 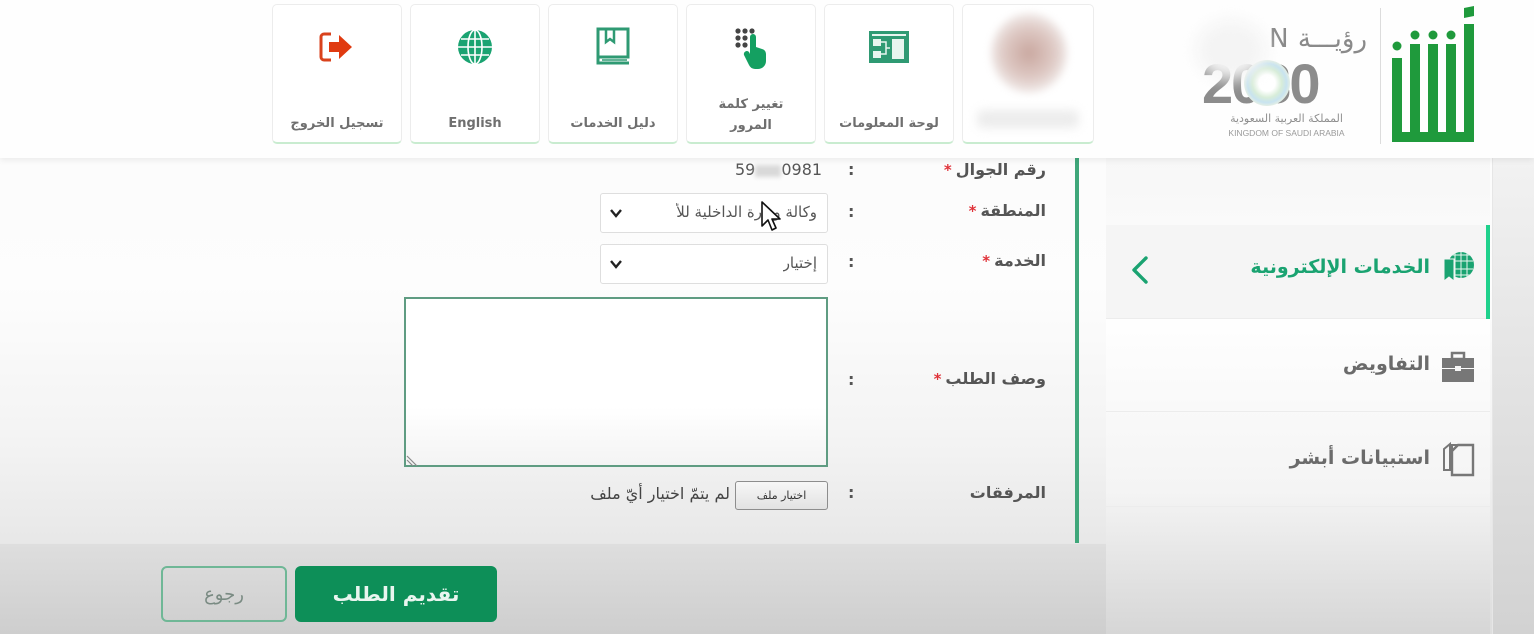 What do you see at coordinates (1359, 458) in the screenshot?
I see `sidebar-item-label: استبيانات أبشر` at bounding box center [1359, 458].